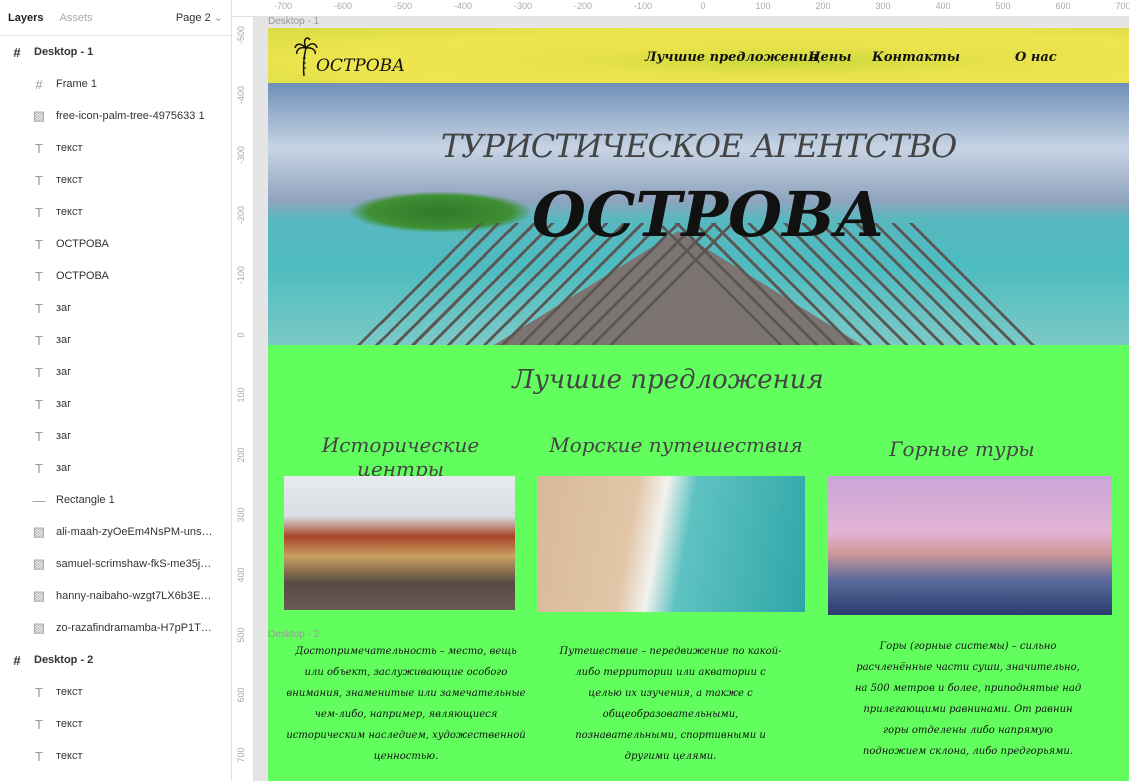 This screenshot has height=781, width=1129. I want to click on layer-item: # Frame 1, so click(116, 84).